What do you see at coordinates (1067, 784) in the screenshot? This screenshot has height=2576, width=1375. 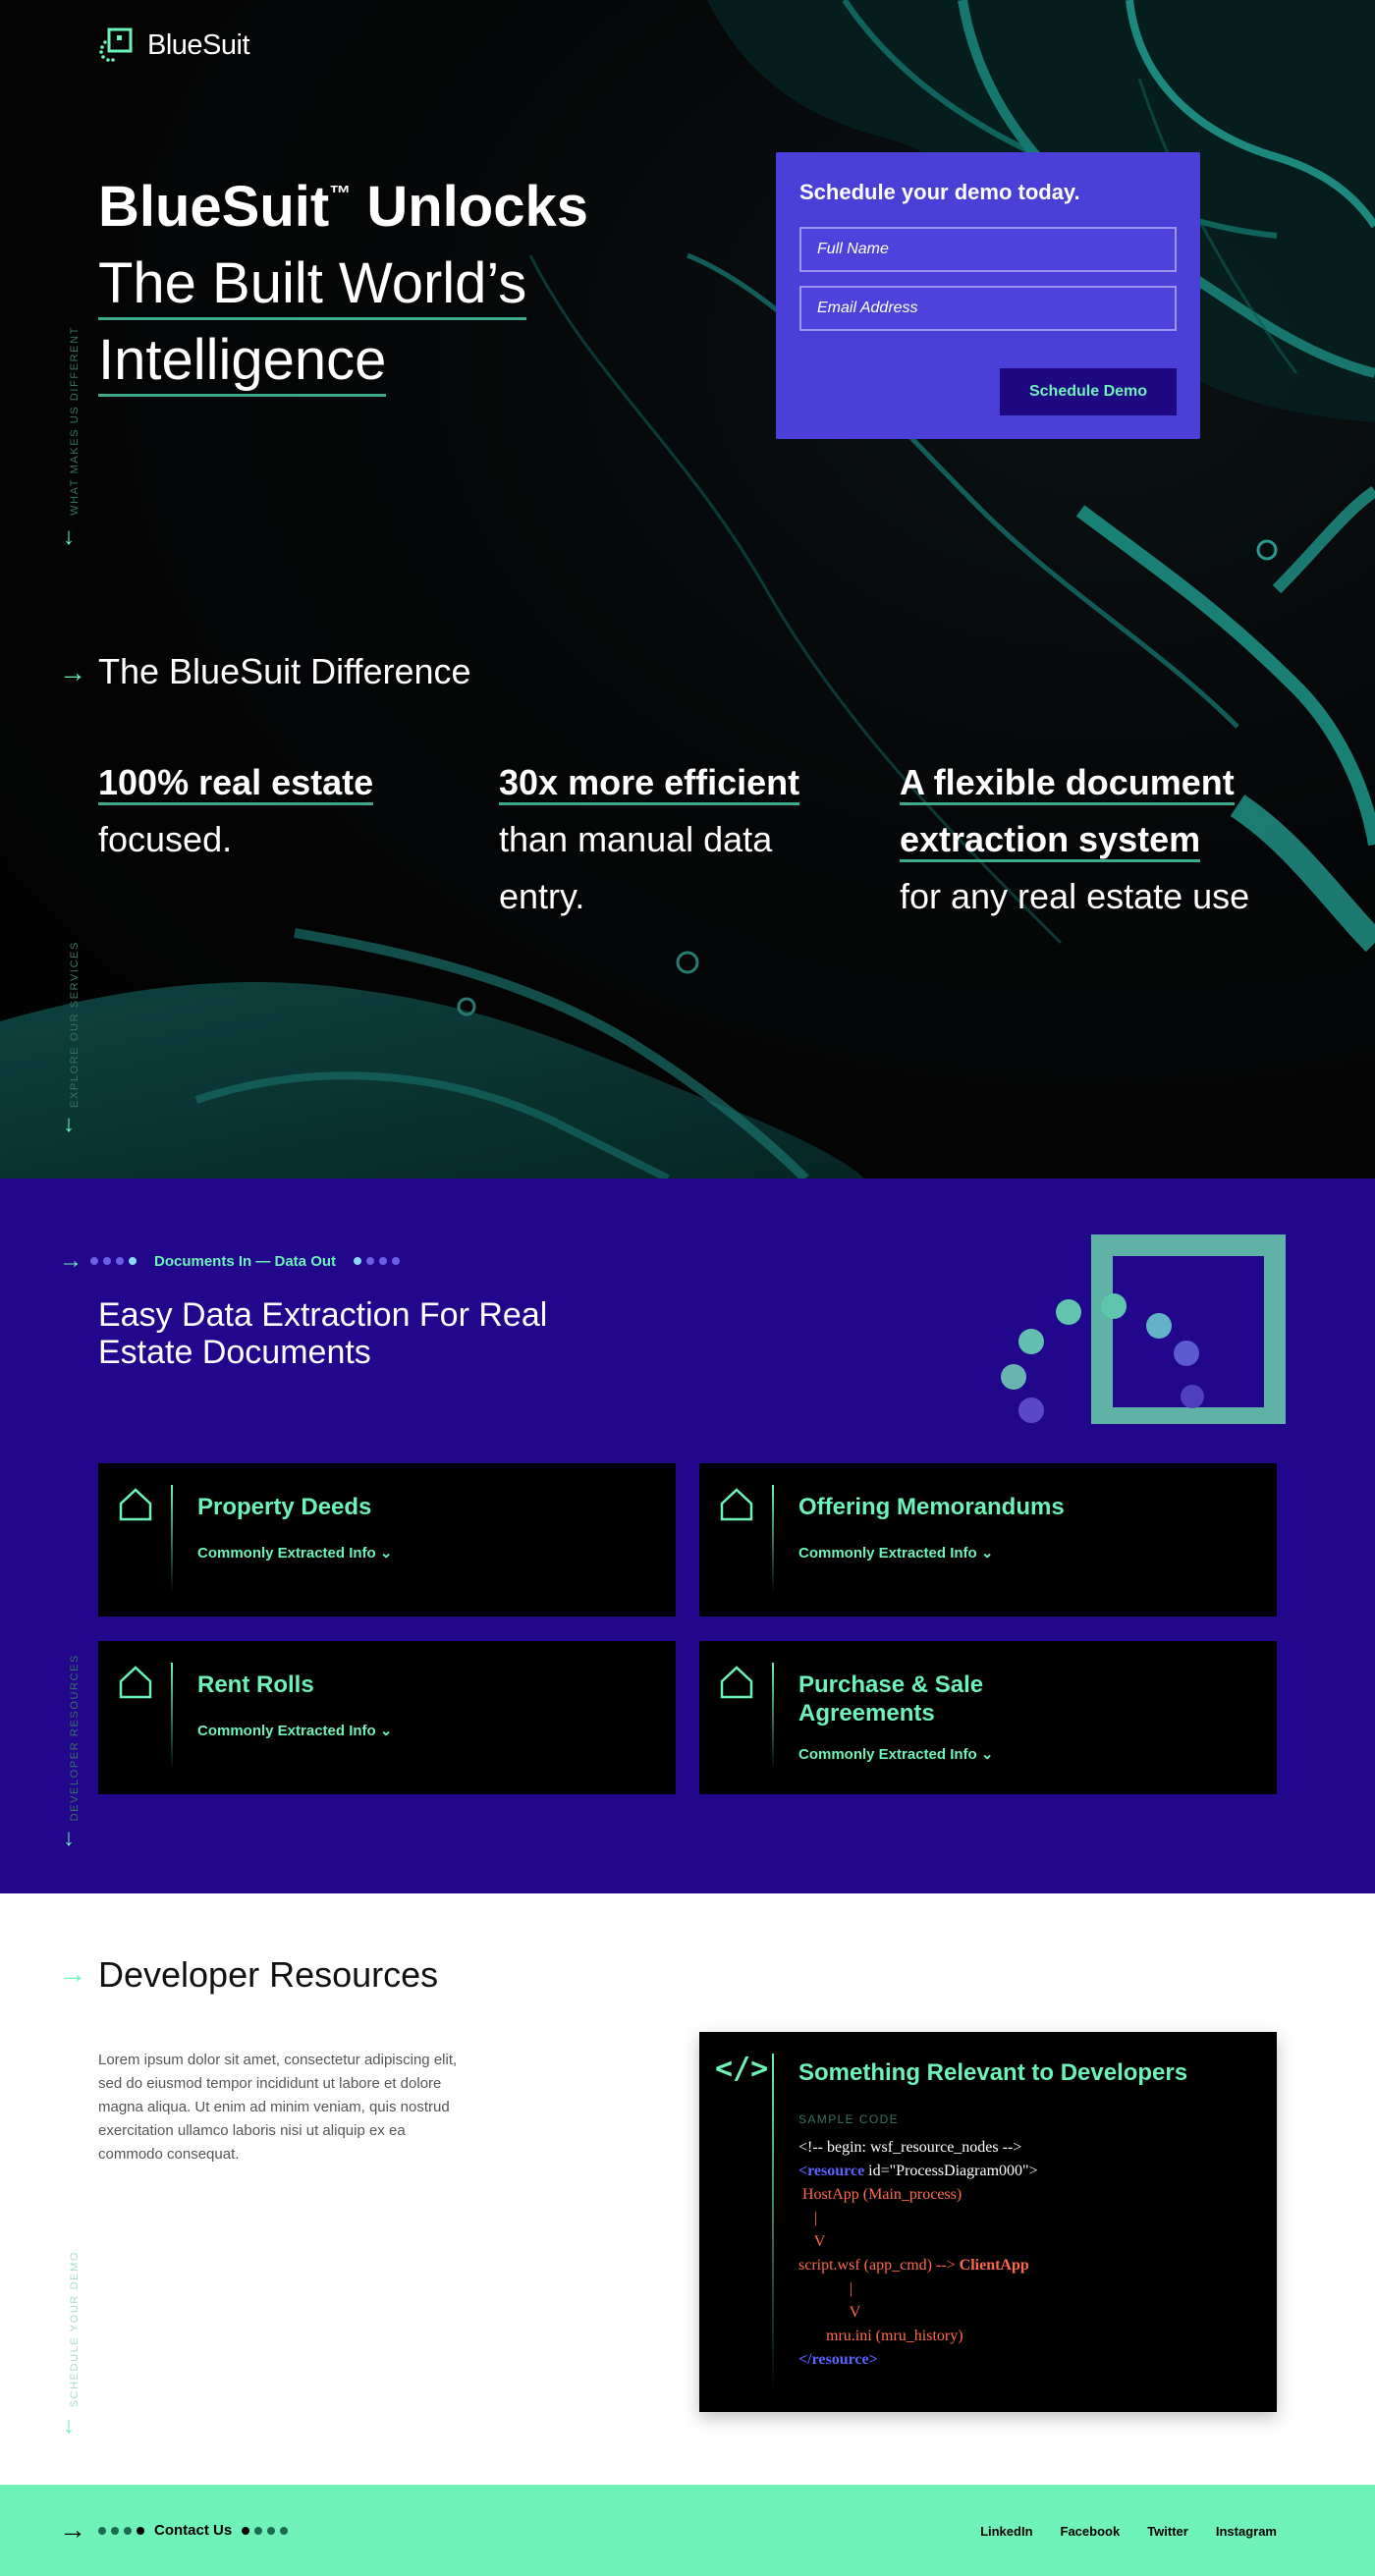 I see `stat-3-bold-line1: A flexible document` at bounding box center [1067, 784].